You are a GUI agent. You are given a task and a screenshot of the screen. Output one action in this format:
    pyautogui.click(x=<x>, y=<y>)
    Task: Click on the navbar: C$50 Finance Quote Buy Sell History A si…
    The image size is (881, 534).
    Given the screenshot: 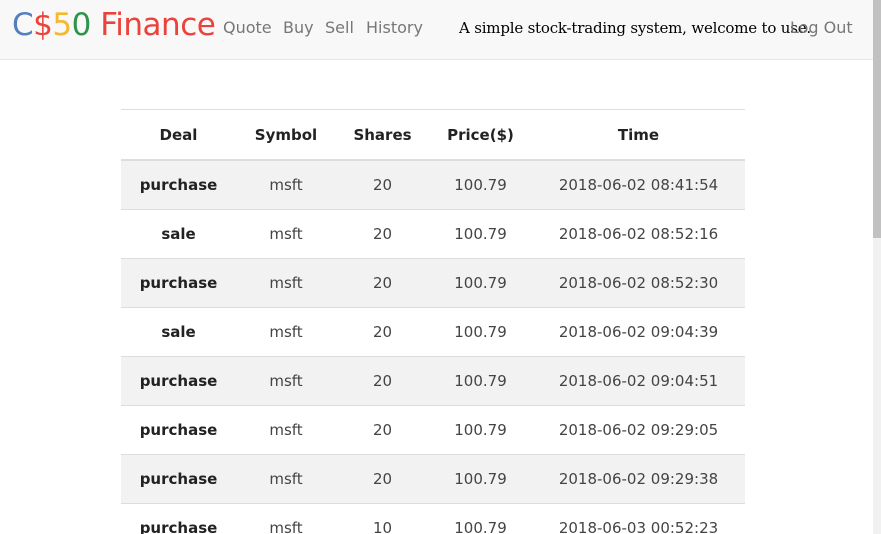 What is the action you would take?
    pyautogui.click(x=436, y=30)
    